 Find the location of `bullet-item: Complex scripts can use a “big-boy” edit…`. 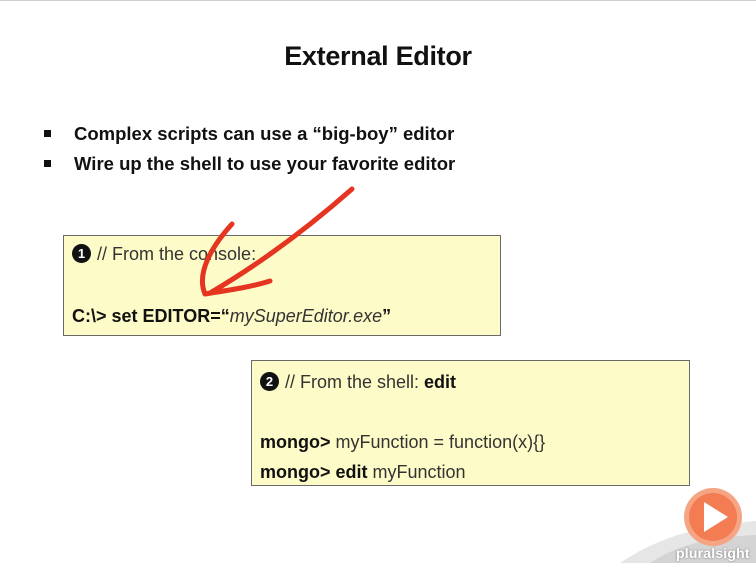

bullet-item: Complex scripts can use a “big-boy” edit… is located at coordinates (249, 134).